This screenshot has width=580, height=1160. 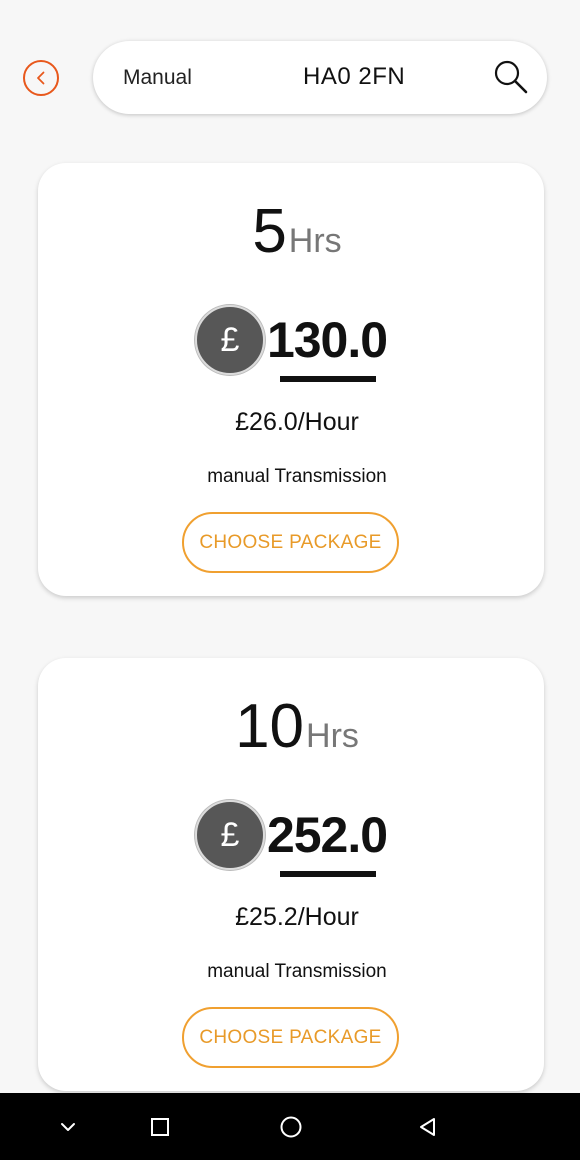 I want to click on hourly-rate: £26.0/Hour, so click(x=297, y=422).